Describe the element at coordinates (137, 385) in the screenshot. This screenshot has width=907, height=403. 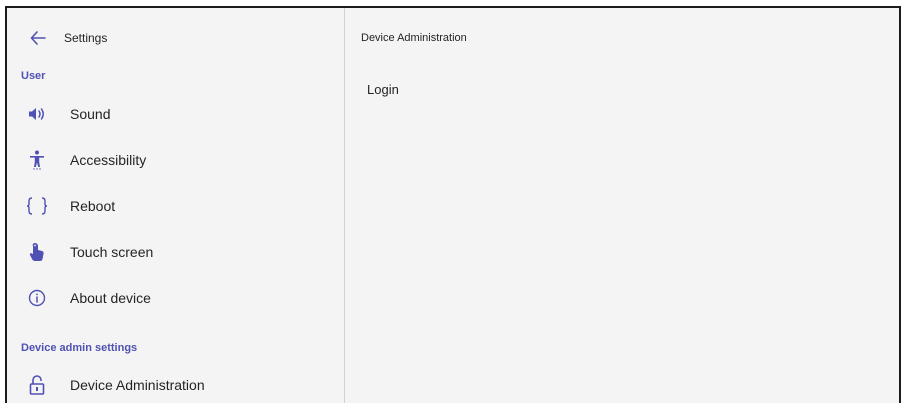
I see `sidebar-item-label: Device Administration` at that location.